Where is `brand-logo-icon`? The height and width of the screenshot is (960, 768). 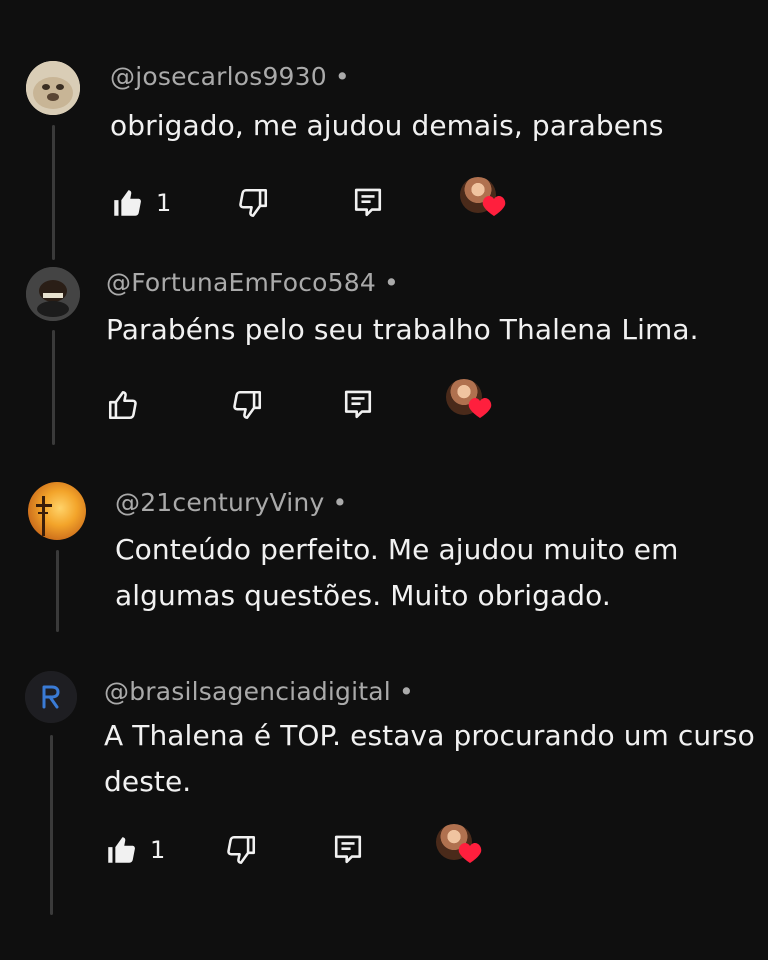
brand-logo-icon is located at coordinates (51, 697).